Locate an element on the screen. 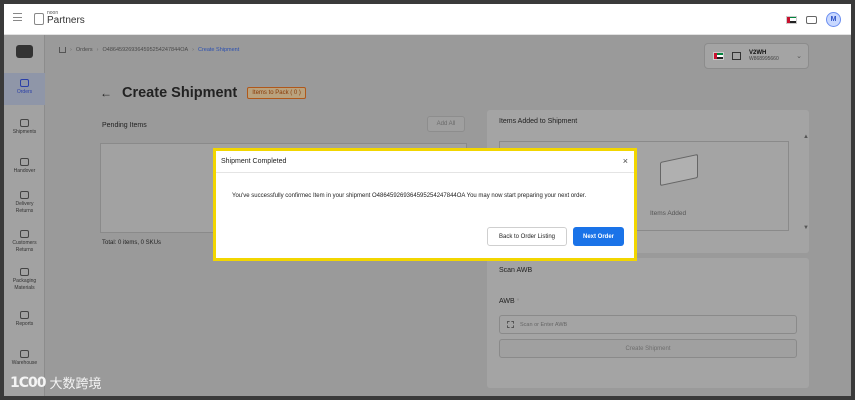 The width and height of the screenshot is (855, 400). sidebar-item-warehouse: Warehouse is located at coordinates (24, 358).